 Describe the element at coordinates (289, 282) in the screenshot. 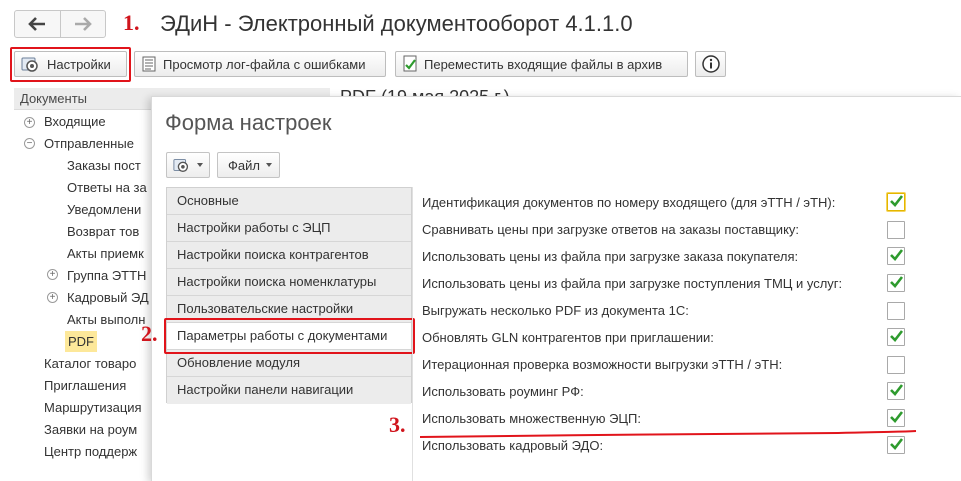

I see `section-item-nomenclature-search: Настройки поиска номенклатуры` at that location.